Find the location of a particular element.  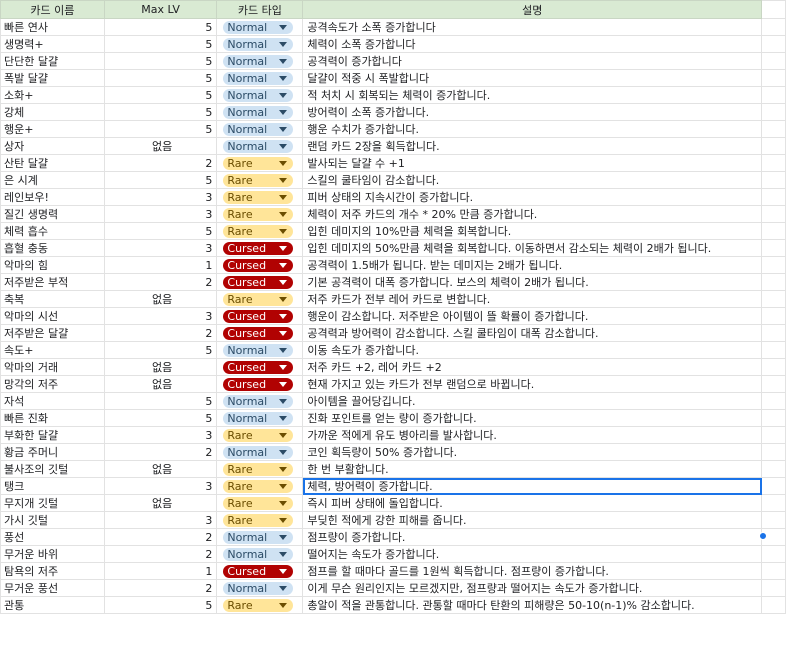

description-cell: 방어력이 소폭 증가합니다. is located at coordinates (532, 112).